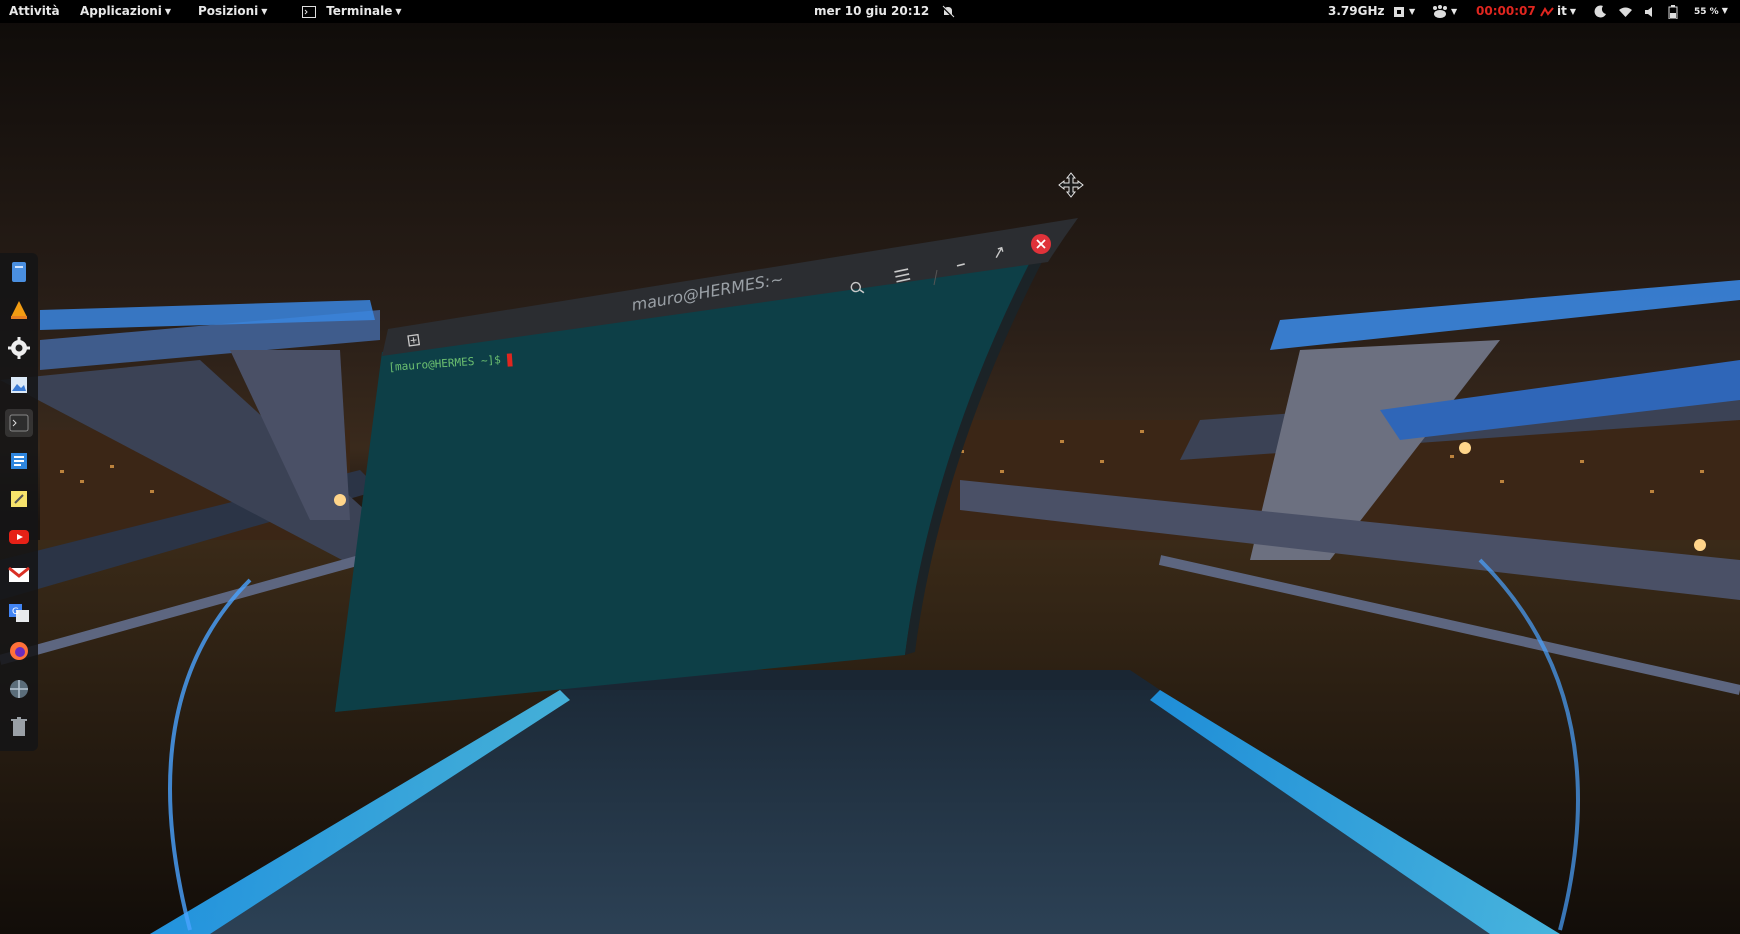  I want to click on move-cursor-icon, so click(1071, 185).